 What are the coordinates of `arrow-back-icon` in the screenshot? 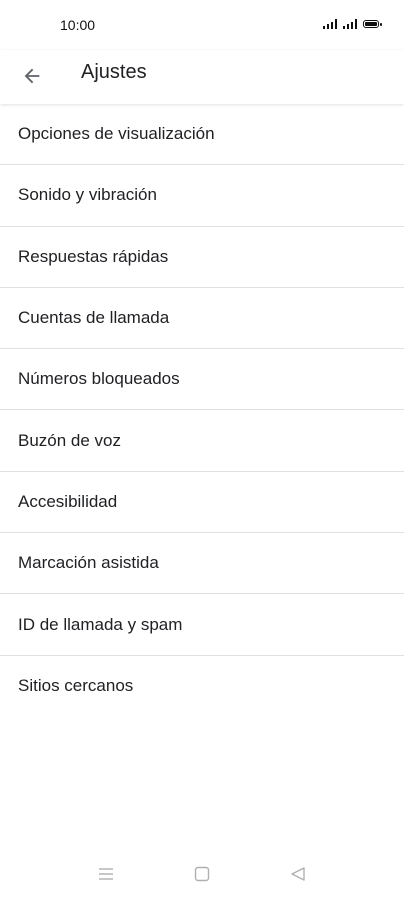 It's located at (32, 76).